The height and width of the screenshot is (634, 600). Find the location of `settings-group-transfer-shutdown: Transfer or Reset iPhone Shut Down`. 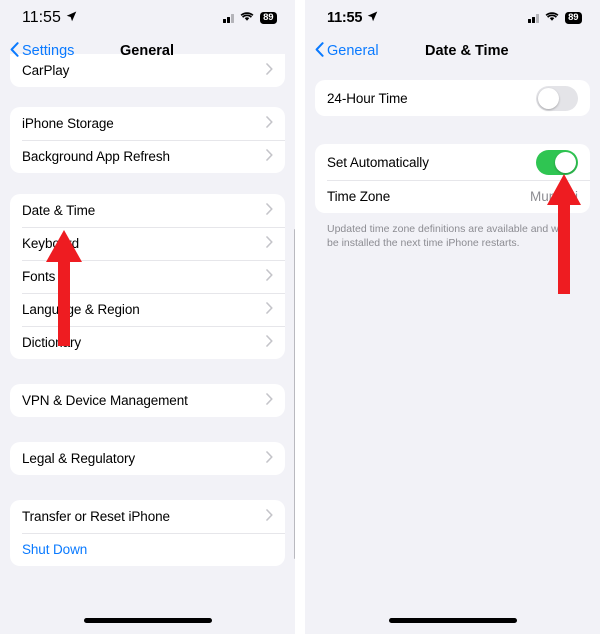

settings-group-transfer-shutdown: Transfer or Reset iPhone Shut Down is located at coordinates (147, 533).